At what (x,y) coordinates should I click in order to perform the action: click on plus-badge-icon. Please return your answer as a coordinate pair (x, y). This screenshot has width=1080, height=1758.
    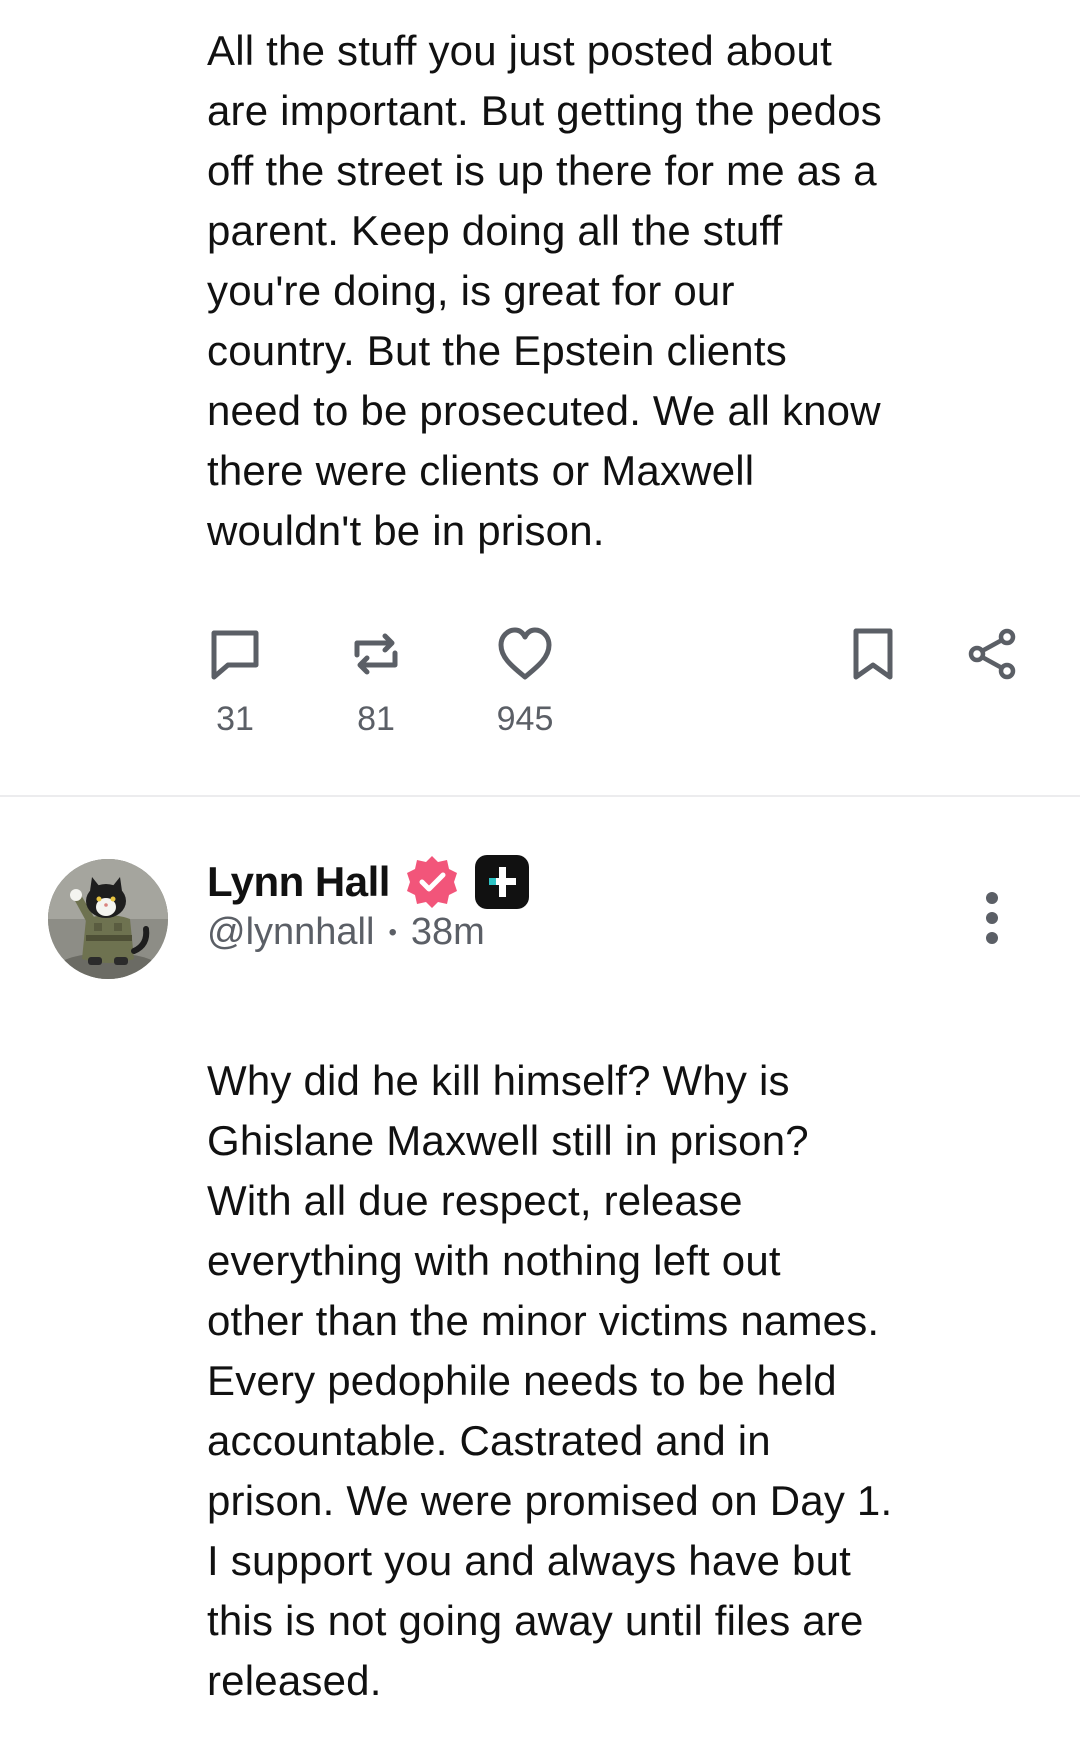
    Looking at the image, I should click on (501, 882).